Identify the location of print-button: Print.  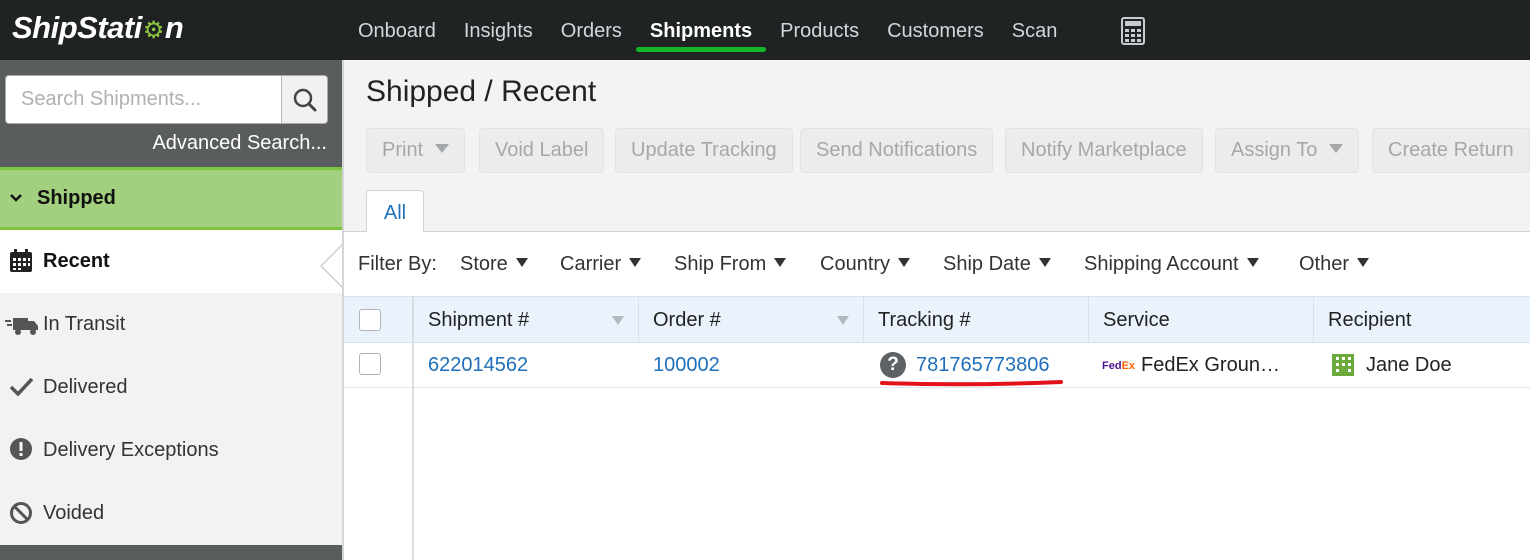
(416, 150).